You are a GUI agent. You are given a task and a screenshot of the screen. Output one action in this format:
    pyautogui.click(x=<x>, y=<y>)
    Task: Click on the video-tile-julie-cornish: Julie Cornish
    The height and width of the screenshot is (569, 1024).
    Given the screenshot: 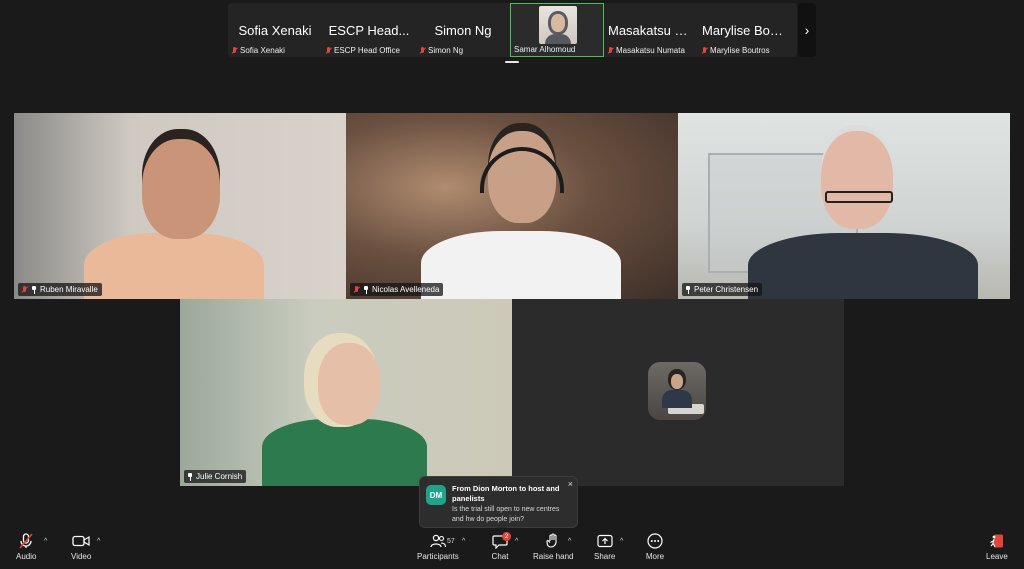 What is the action you would take?
    pyautogui.click(x=346, y=392)
    